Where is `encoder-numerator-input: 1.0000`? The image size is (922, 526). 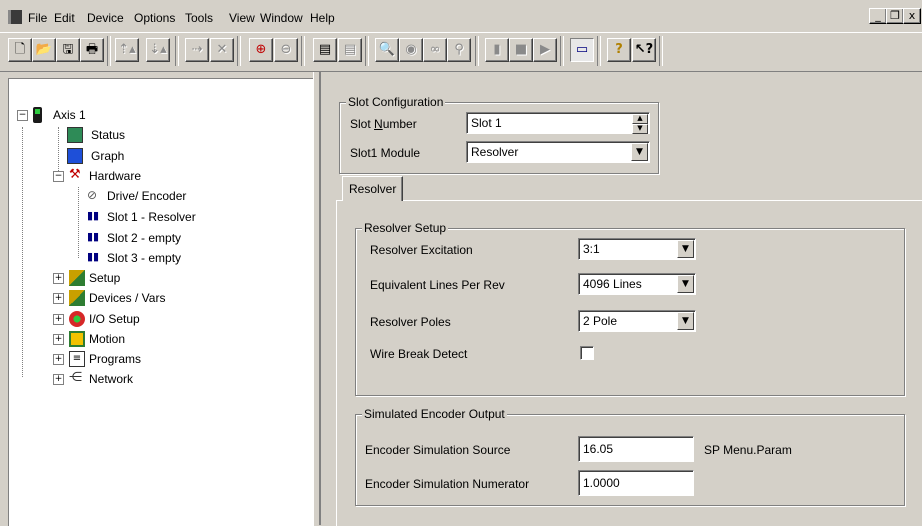 encoder-numerator-input: 1.0000 is located at coordinates (636, 483).